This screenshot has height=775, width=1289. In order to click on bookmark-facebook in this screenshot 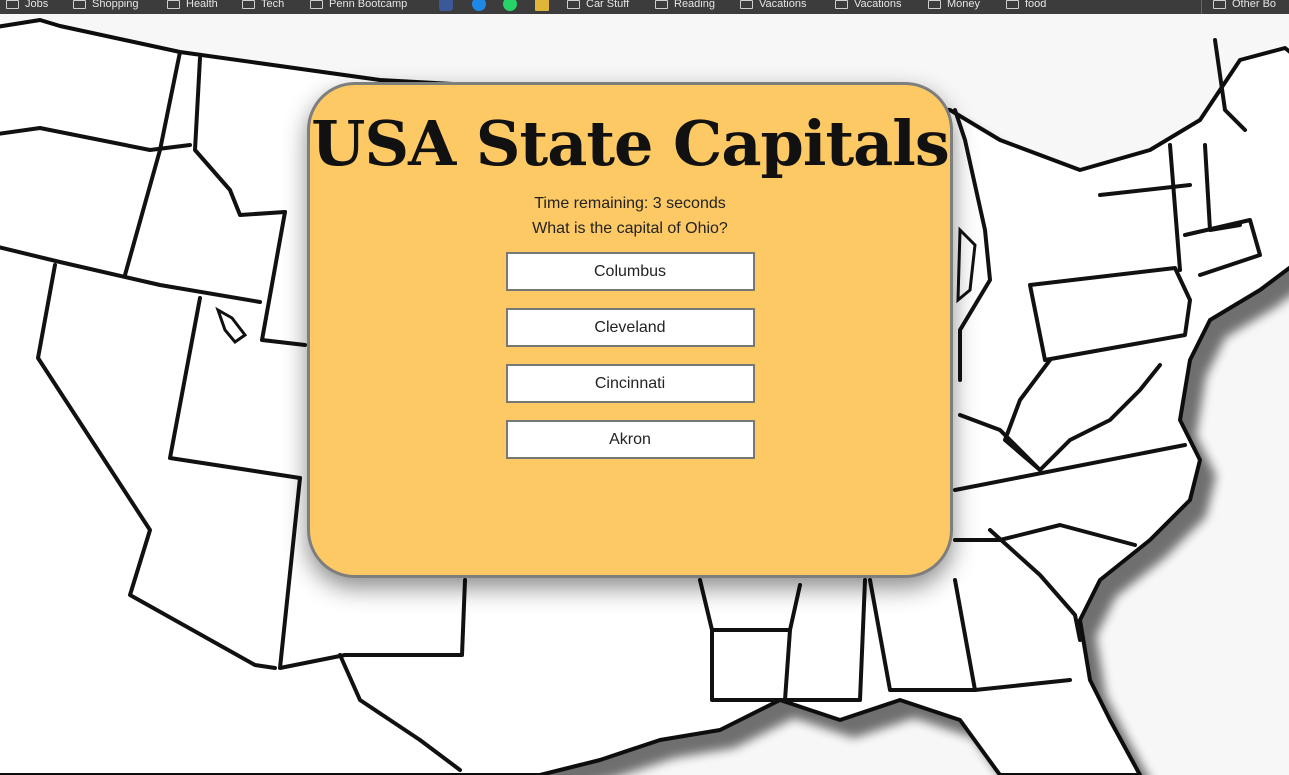, I will do `click(446, 6)`.